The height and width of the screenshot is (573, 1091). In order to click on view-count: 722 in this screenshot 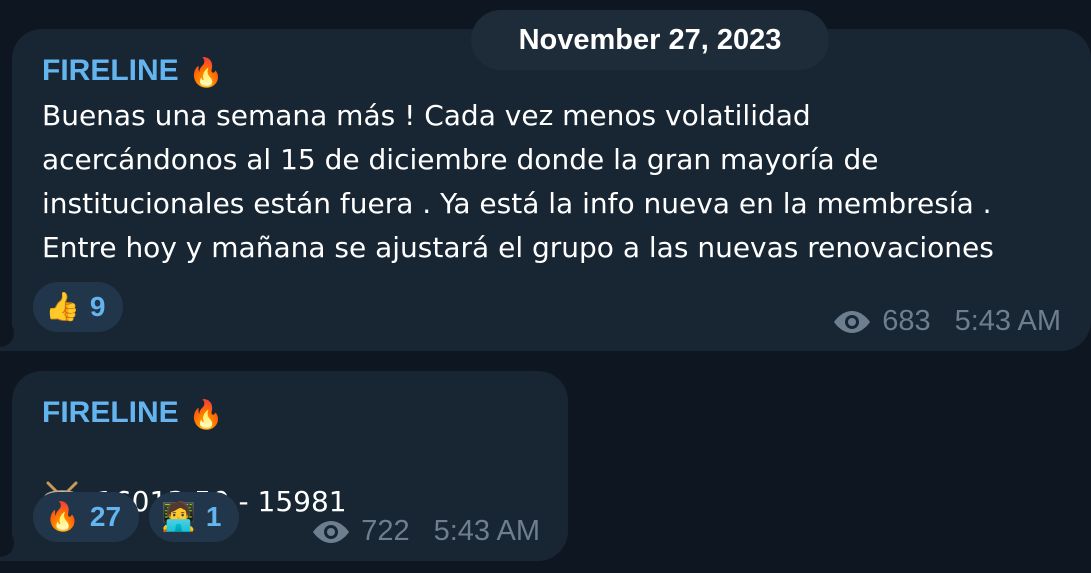, I will do `click(385, 531)`.